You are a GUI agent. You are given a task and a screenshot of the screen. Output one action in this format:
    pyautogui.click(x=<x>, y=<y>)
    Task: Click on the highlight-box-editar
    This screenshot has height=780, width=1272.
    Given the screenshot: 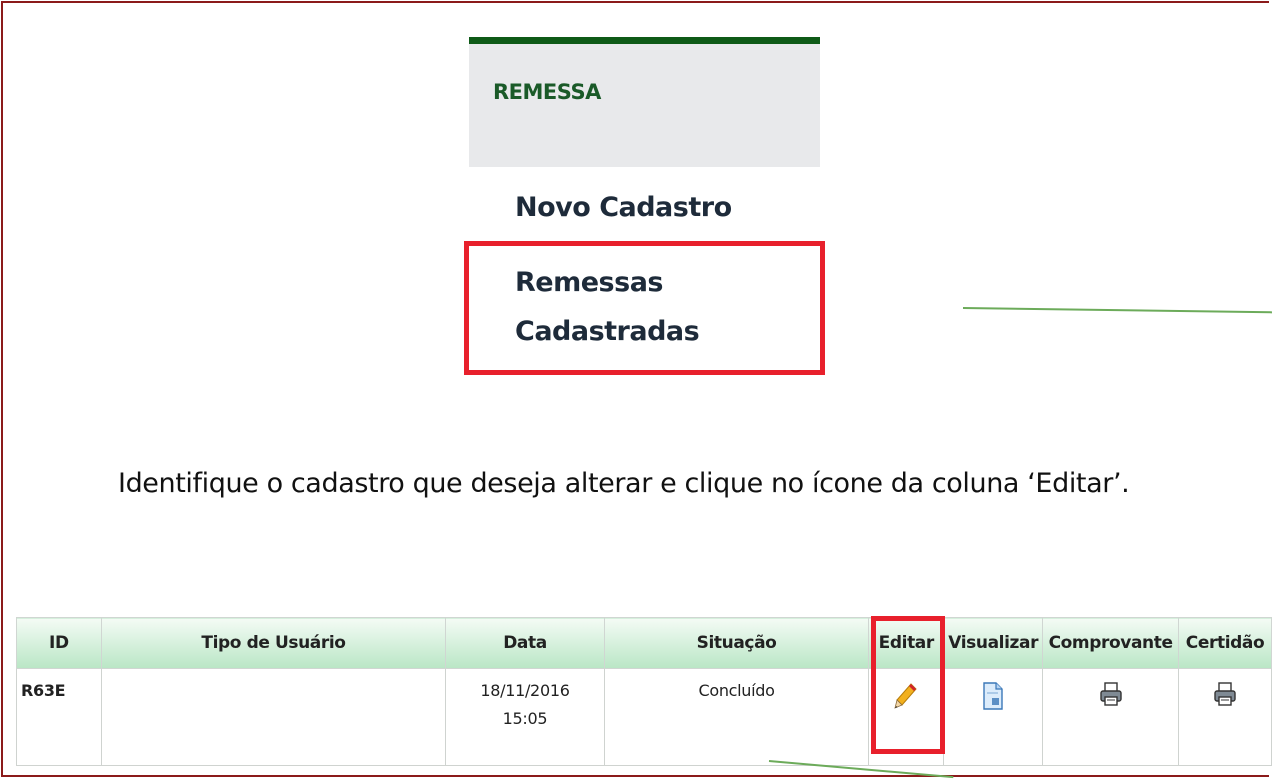 What is the action you would take?
    pyautogui.click(x=908, y=685)
    